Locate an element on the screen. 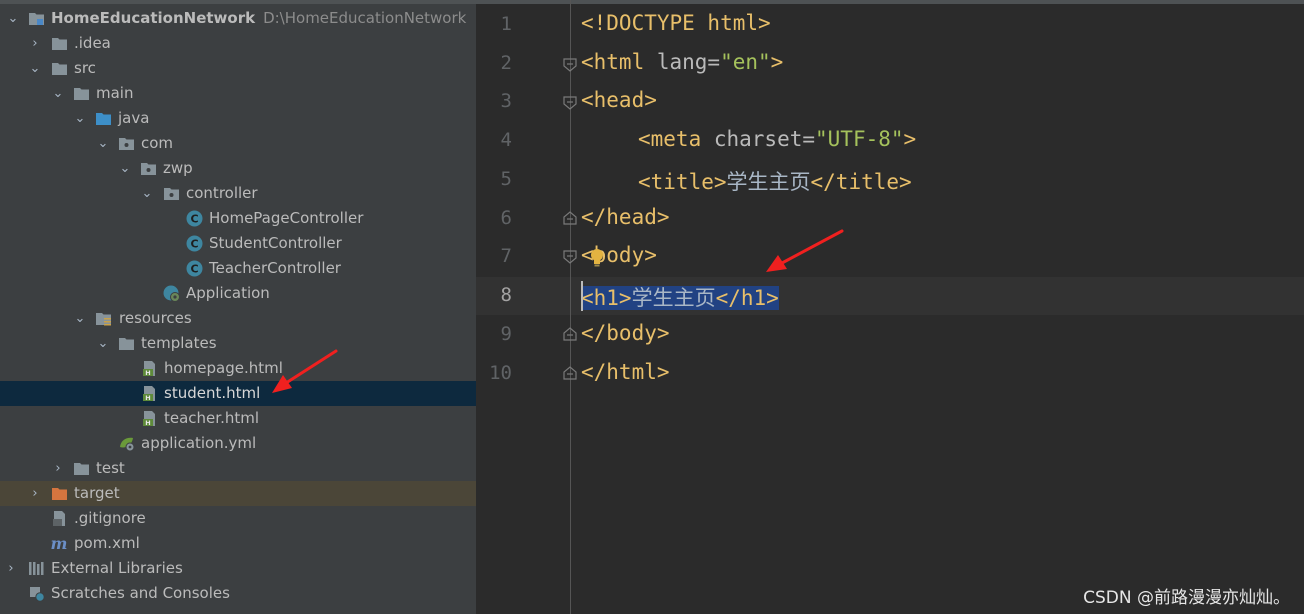  tree-item-teacher-controller: C TeacherController is located at coordinates (238, 268).